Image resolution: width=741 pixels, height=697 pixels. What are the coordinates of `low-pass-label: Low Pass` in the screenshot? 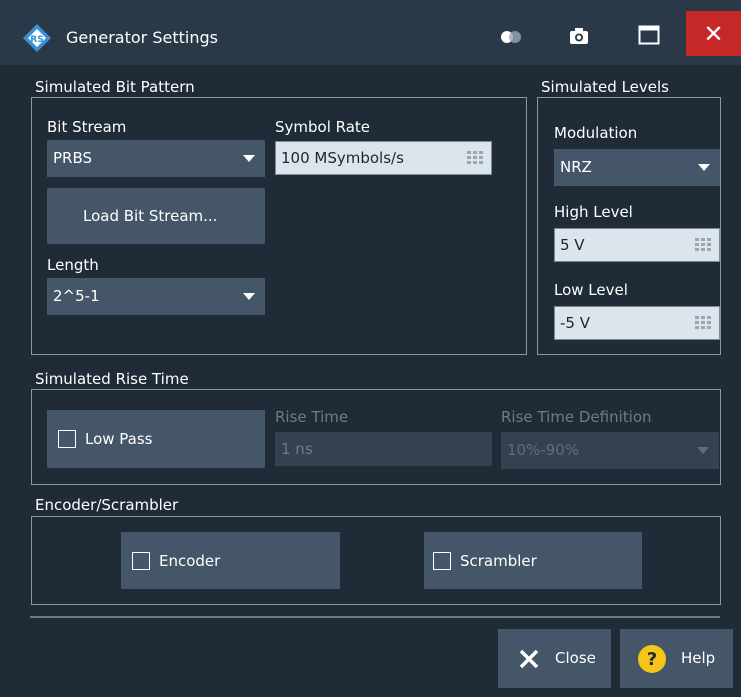 It's located at (119, 439).